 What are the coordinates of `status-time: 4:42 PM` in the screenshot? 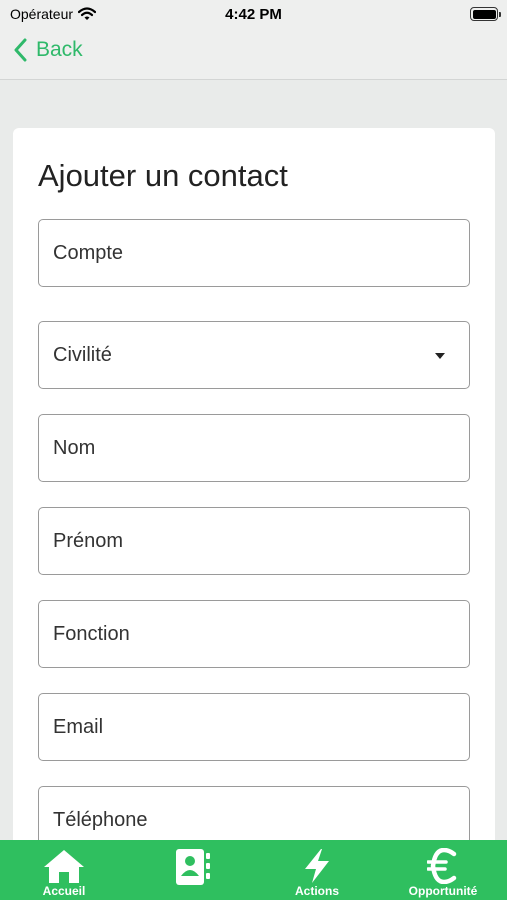 It's located at (253, 14).